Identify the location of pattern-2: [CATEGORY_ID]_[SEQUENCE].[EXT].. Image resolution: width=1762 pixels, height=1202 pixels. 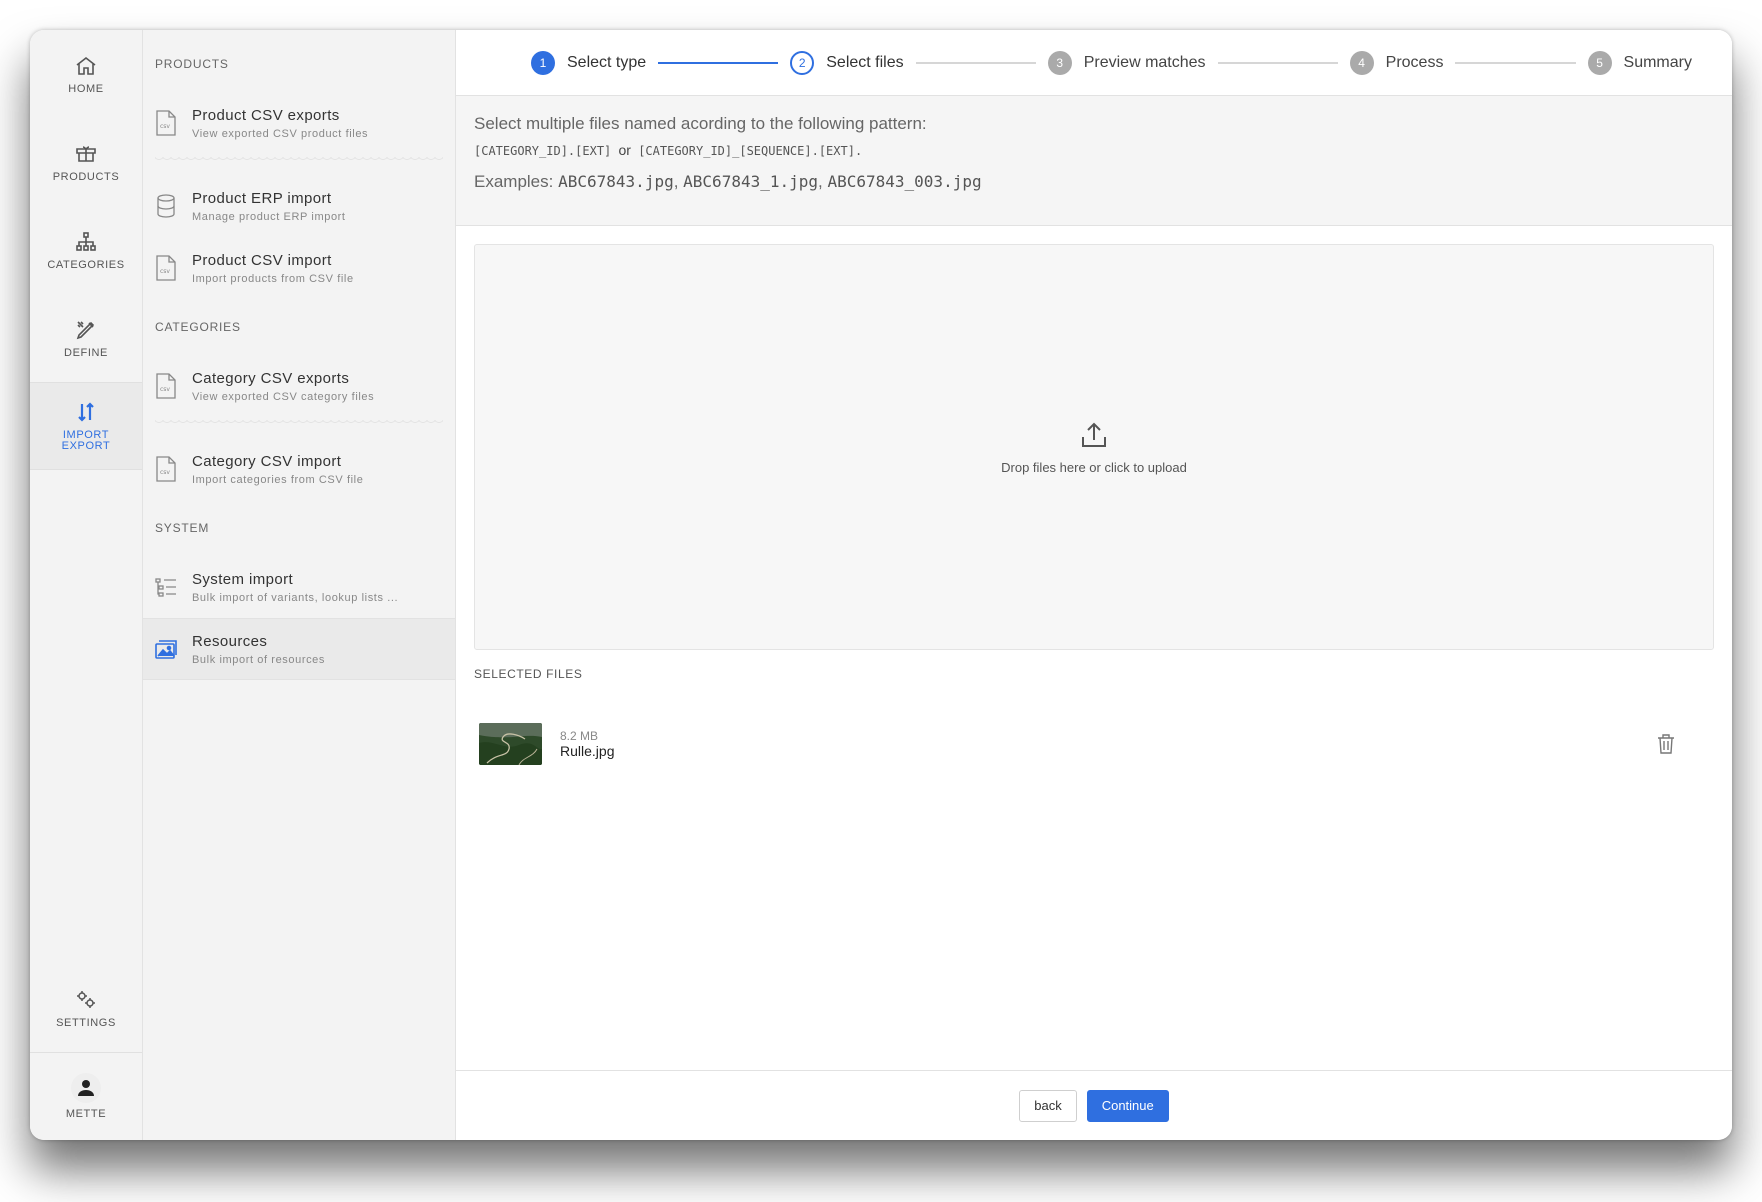
(750, 151).